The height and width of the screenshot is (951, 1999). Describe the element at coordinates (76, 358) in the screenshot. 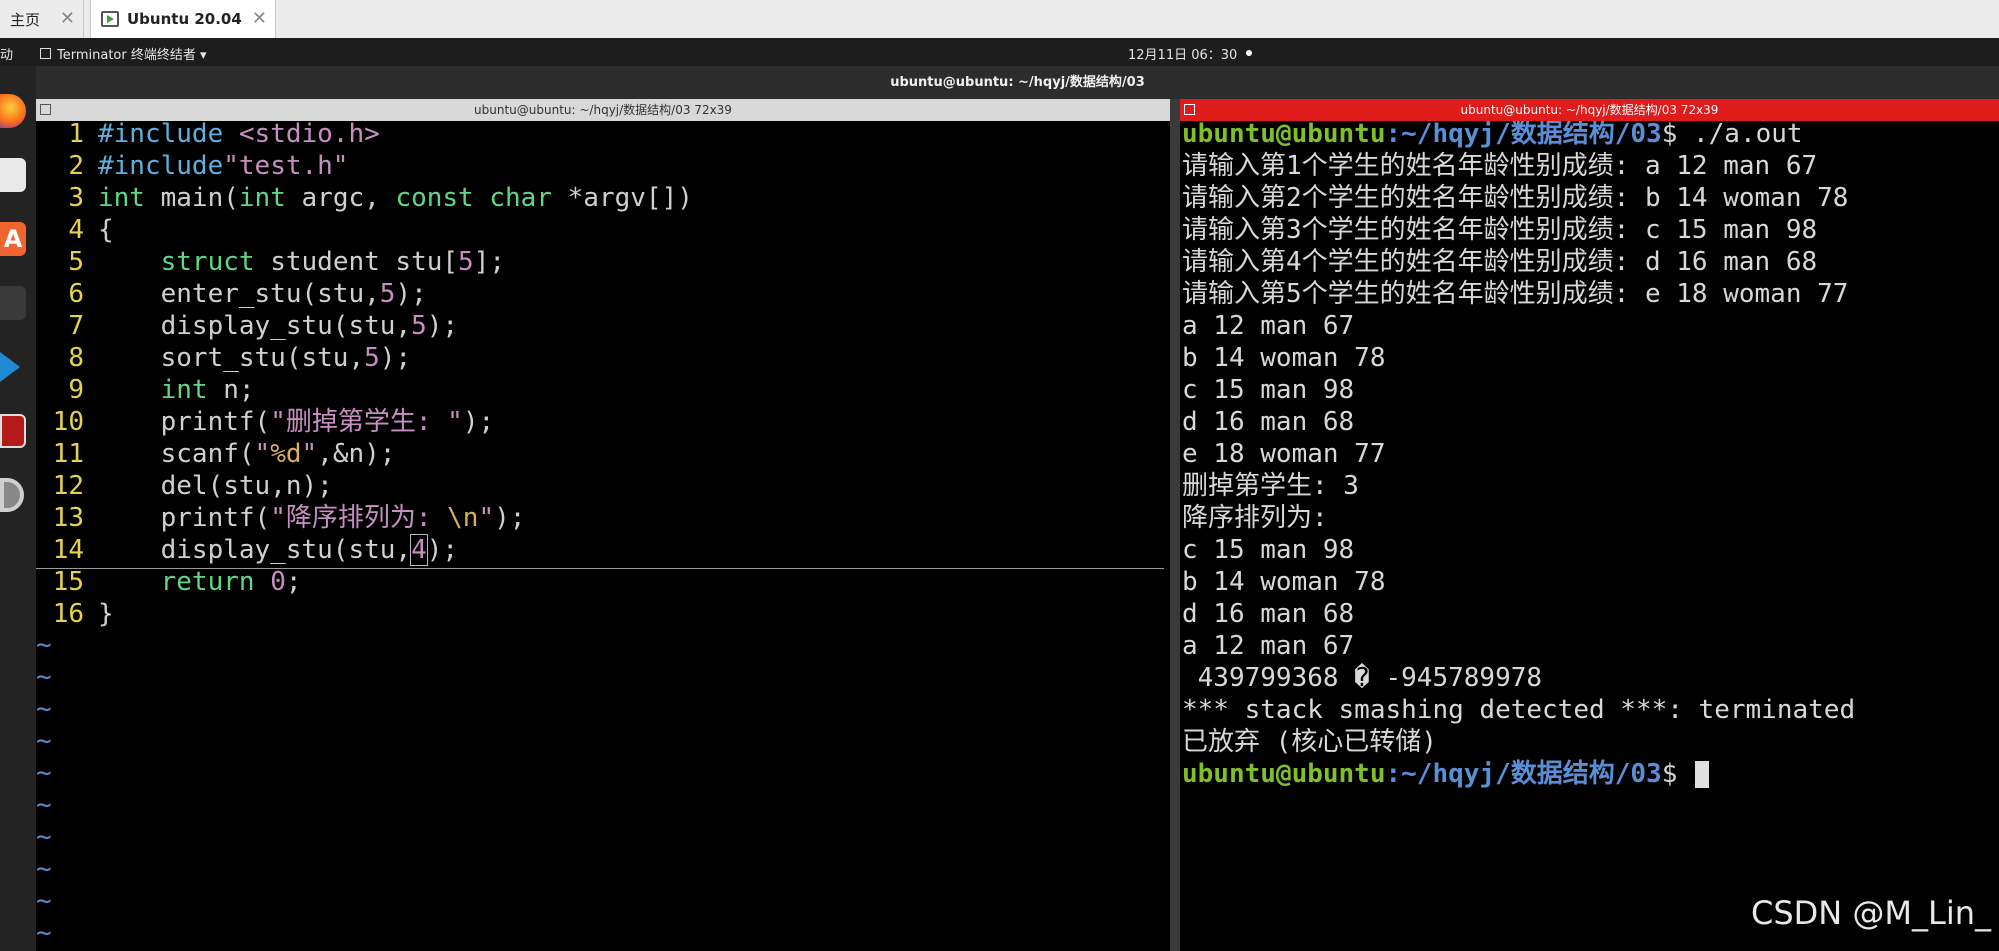

I see `line-number: 8` at that location.